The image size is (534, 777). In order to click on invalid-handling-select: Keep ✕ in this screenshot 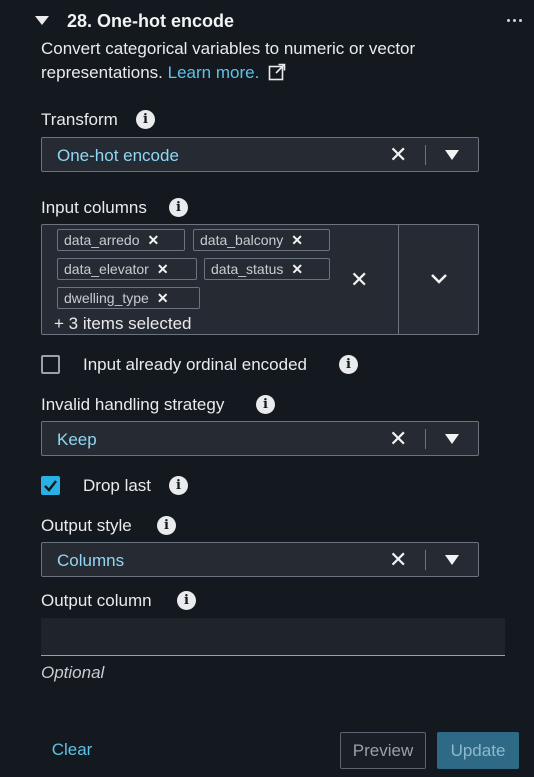, I will do `click(260, 438)`.